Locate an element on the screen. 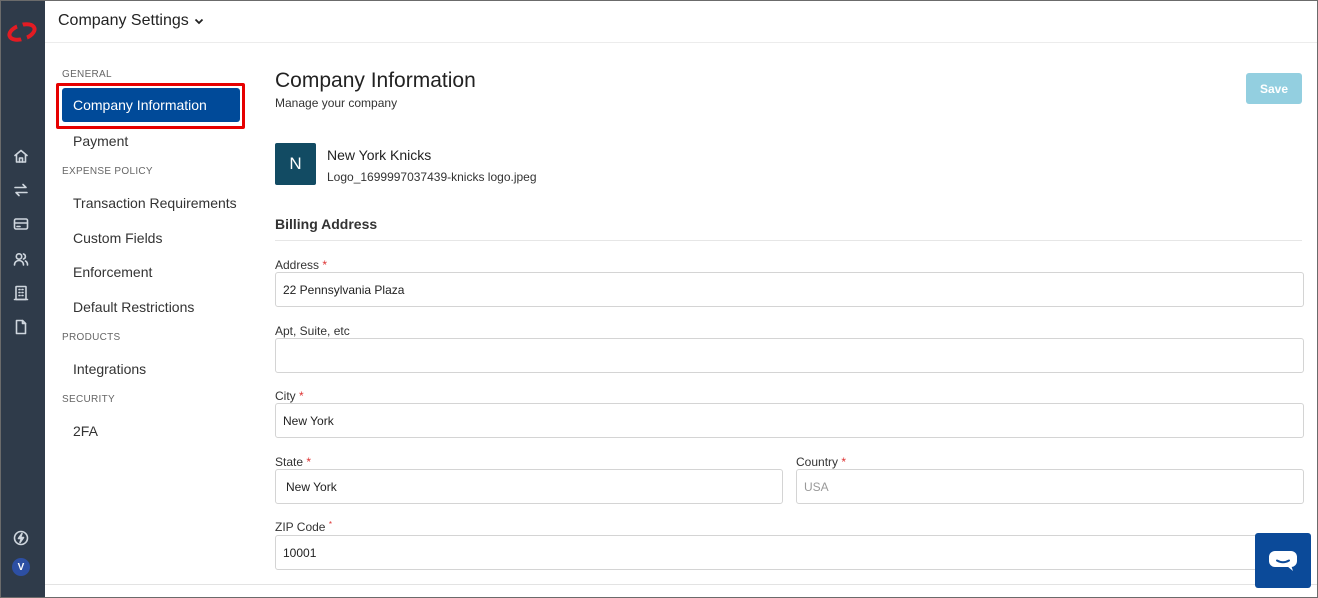 This screenshot has width=1318, height=598. nav-section-expense-policy: EXPENSE POLICY is located at coordinates (107, 171).